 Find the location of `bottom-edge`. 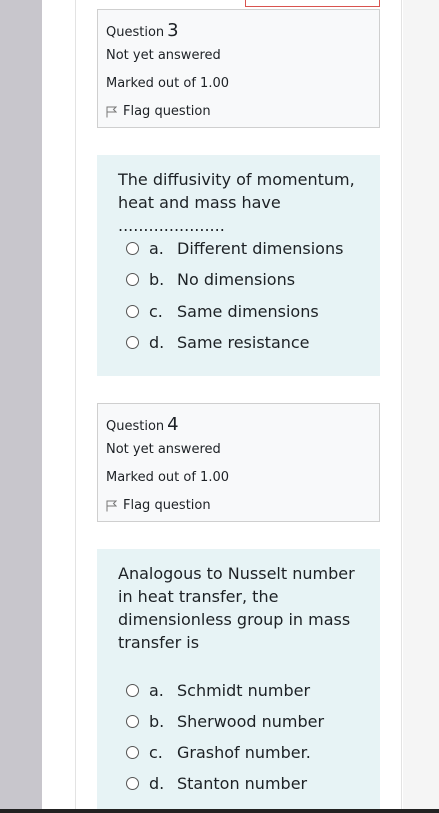

bottom-edge is located at coordinates (219, 811).